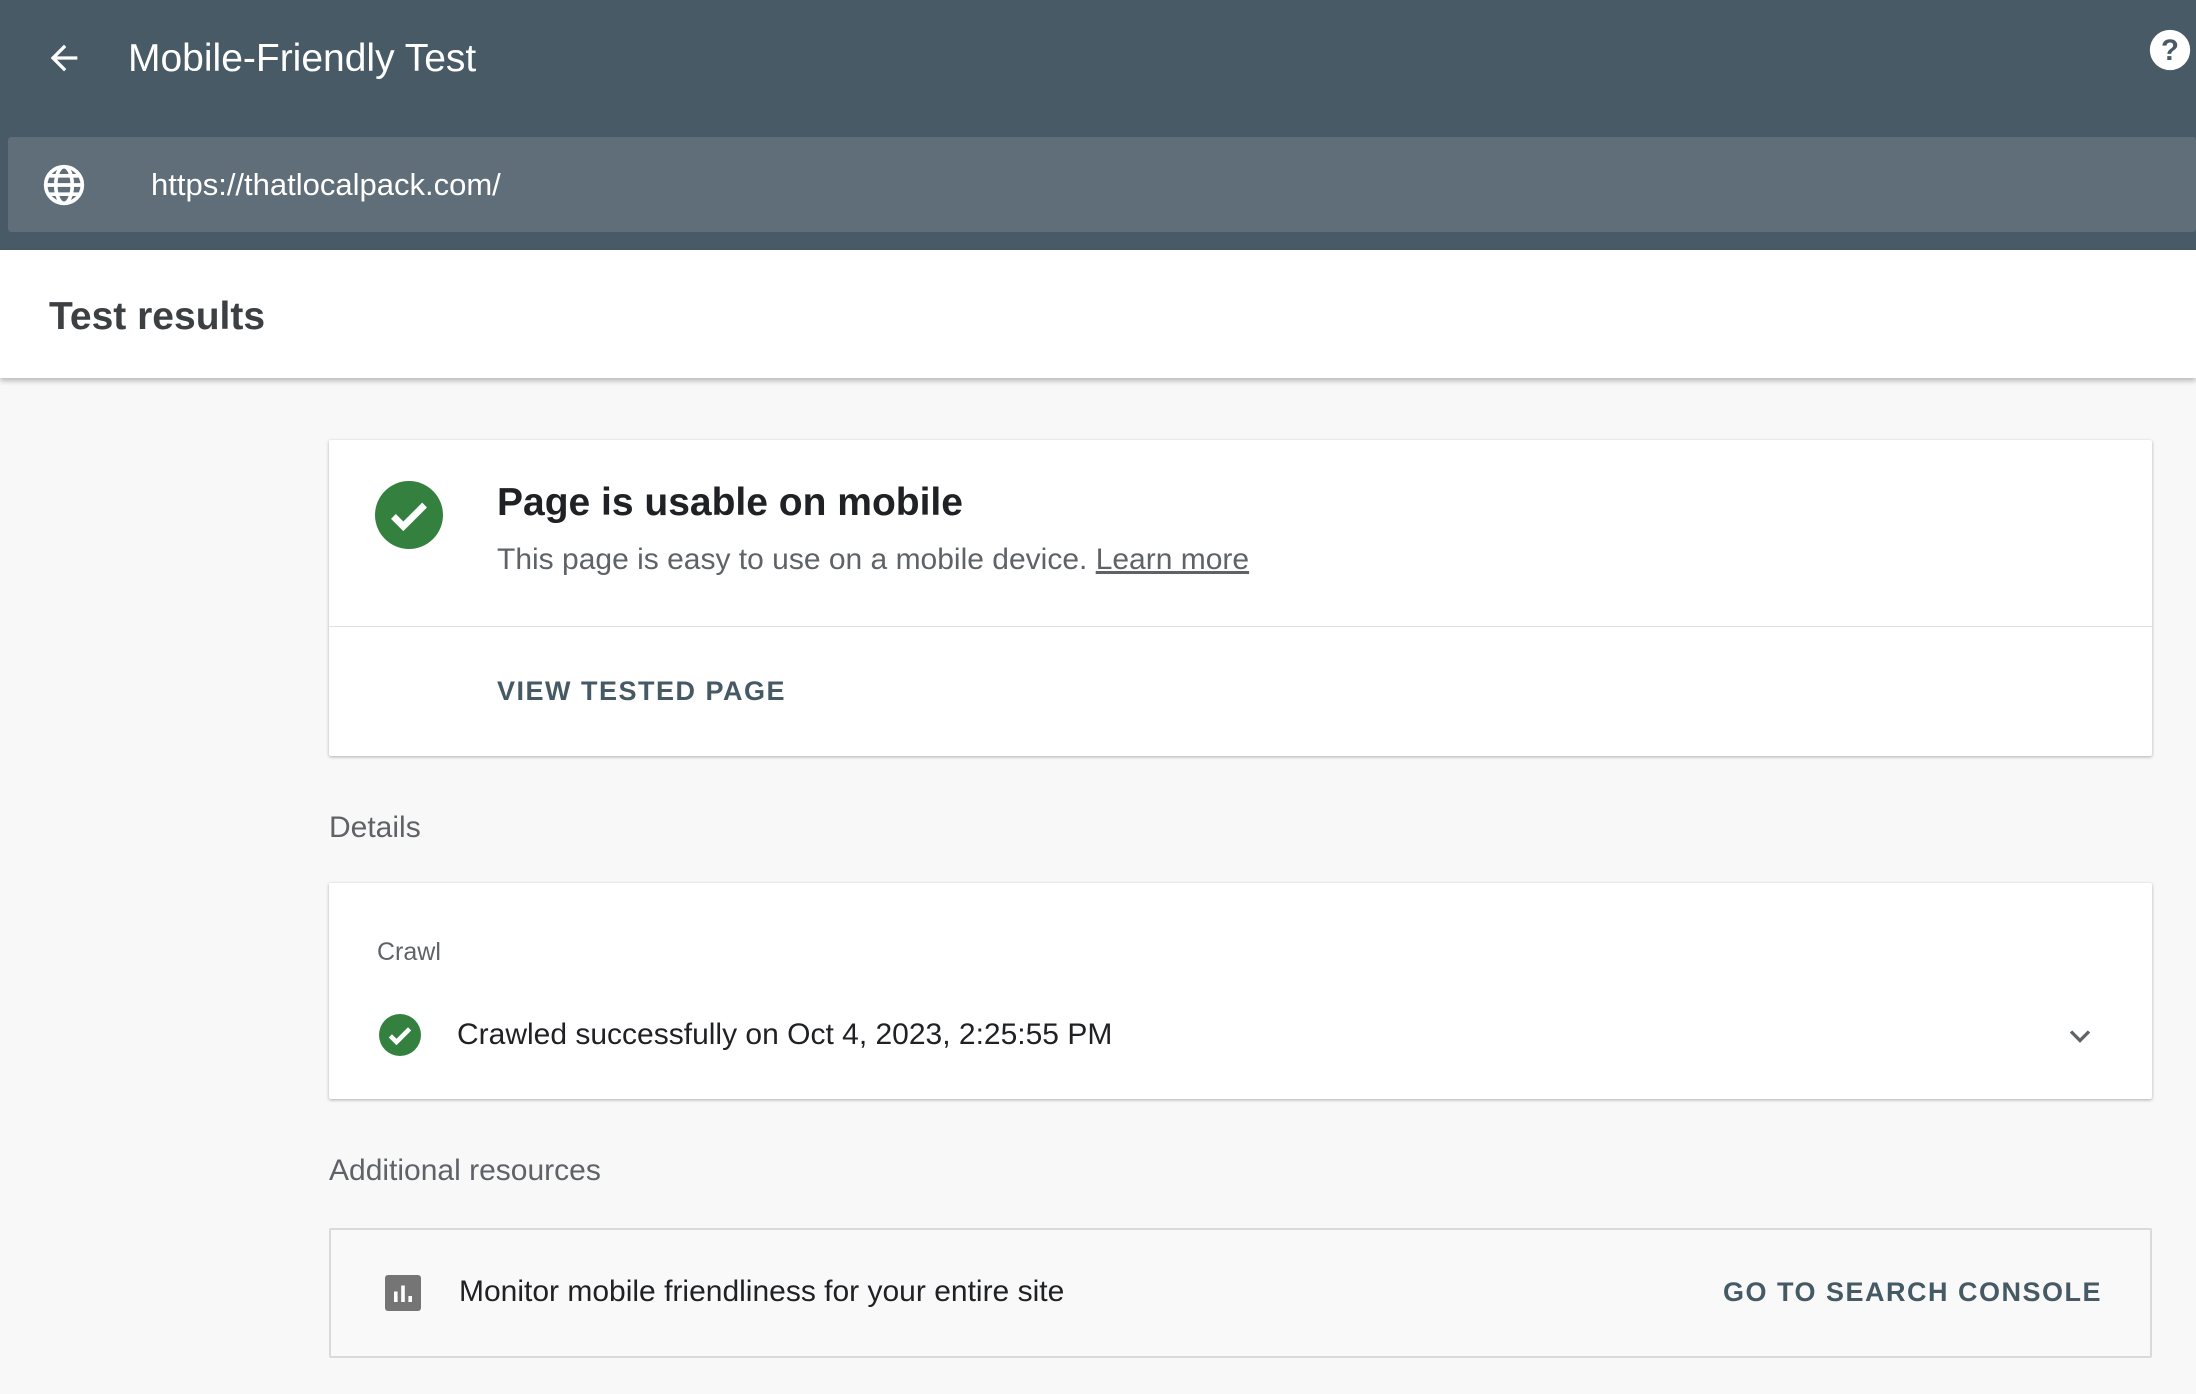 The height and width of the screenshot is (1394, 2196). I want to click on result-title: Page is usable on mobile, so click(730, 502).